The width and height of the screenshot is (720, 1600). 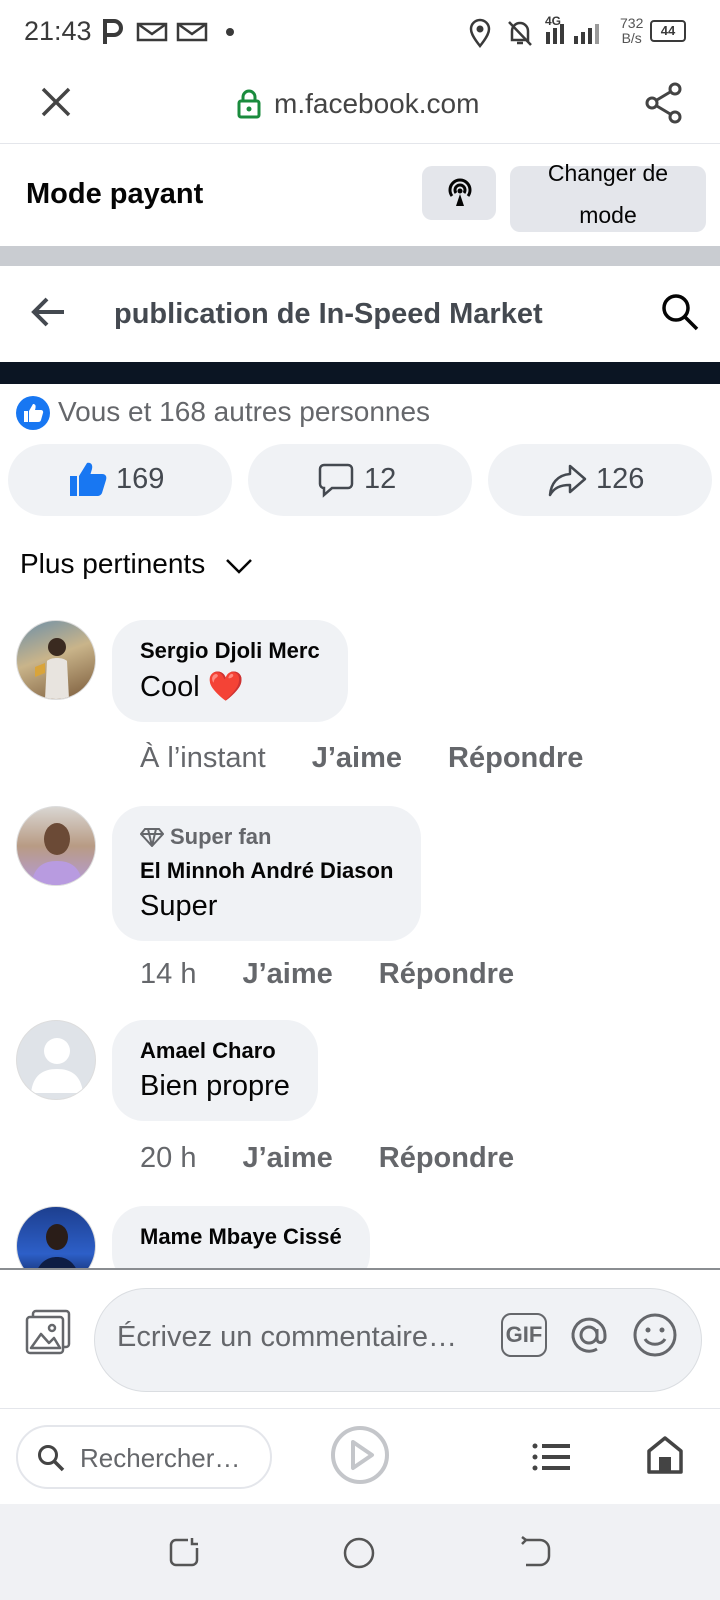 I want to click on reaction-summary-text: Vous et 168 autres personnes, so click(x=244, y=411).